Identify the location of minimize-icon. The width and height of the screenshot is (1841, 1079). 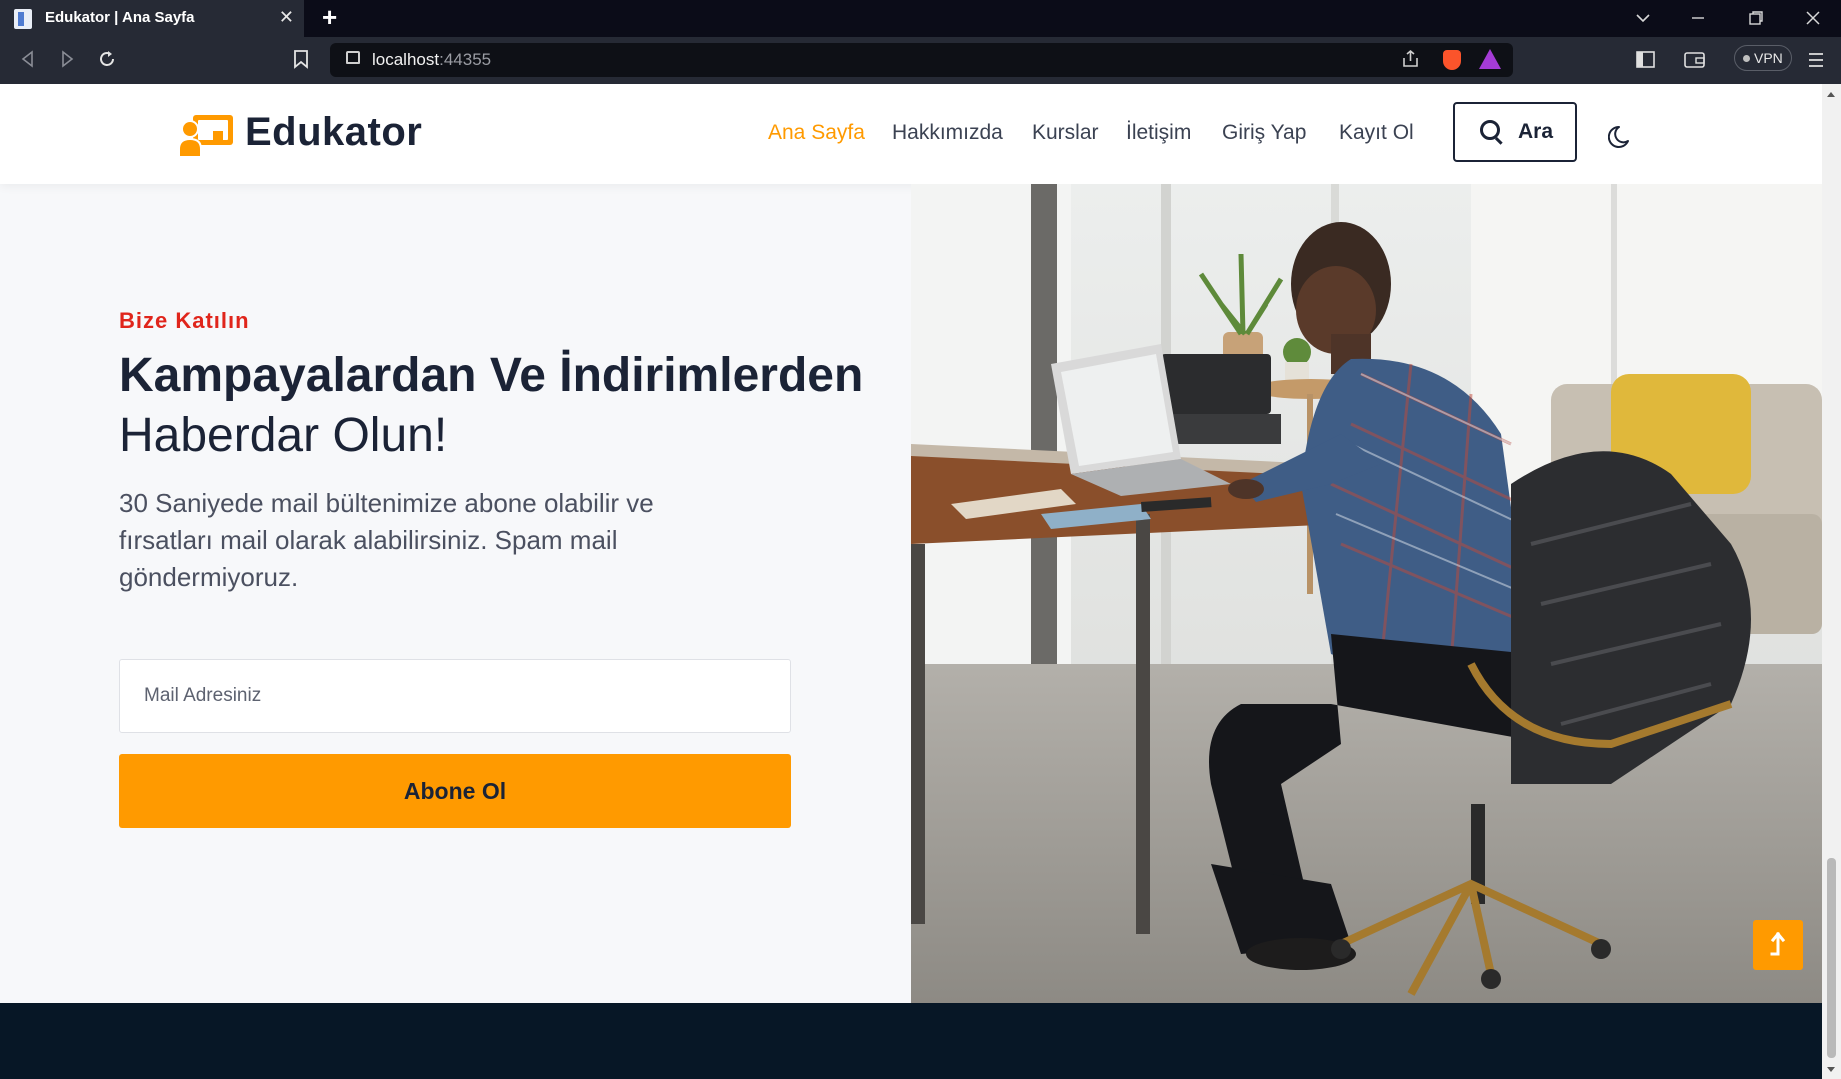
(1698, 18).